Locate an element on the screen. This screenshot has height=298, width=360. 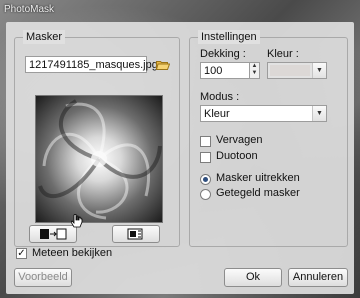
title-bar: PhotoMask is located at coordinates (180, 11).